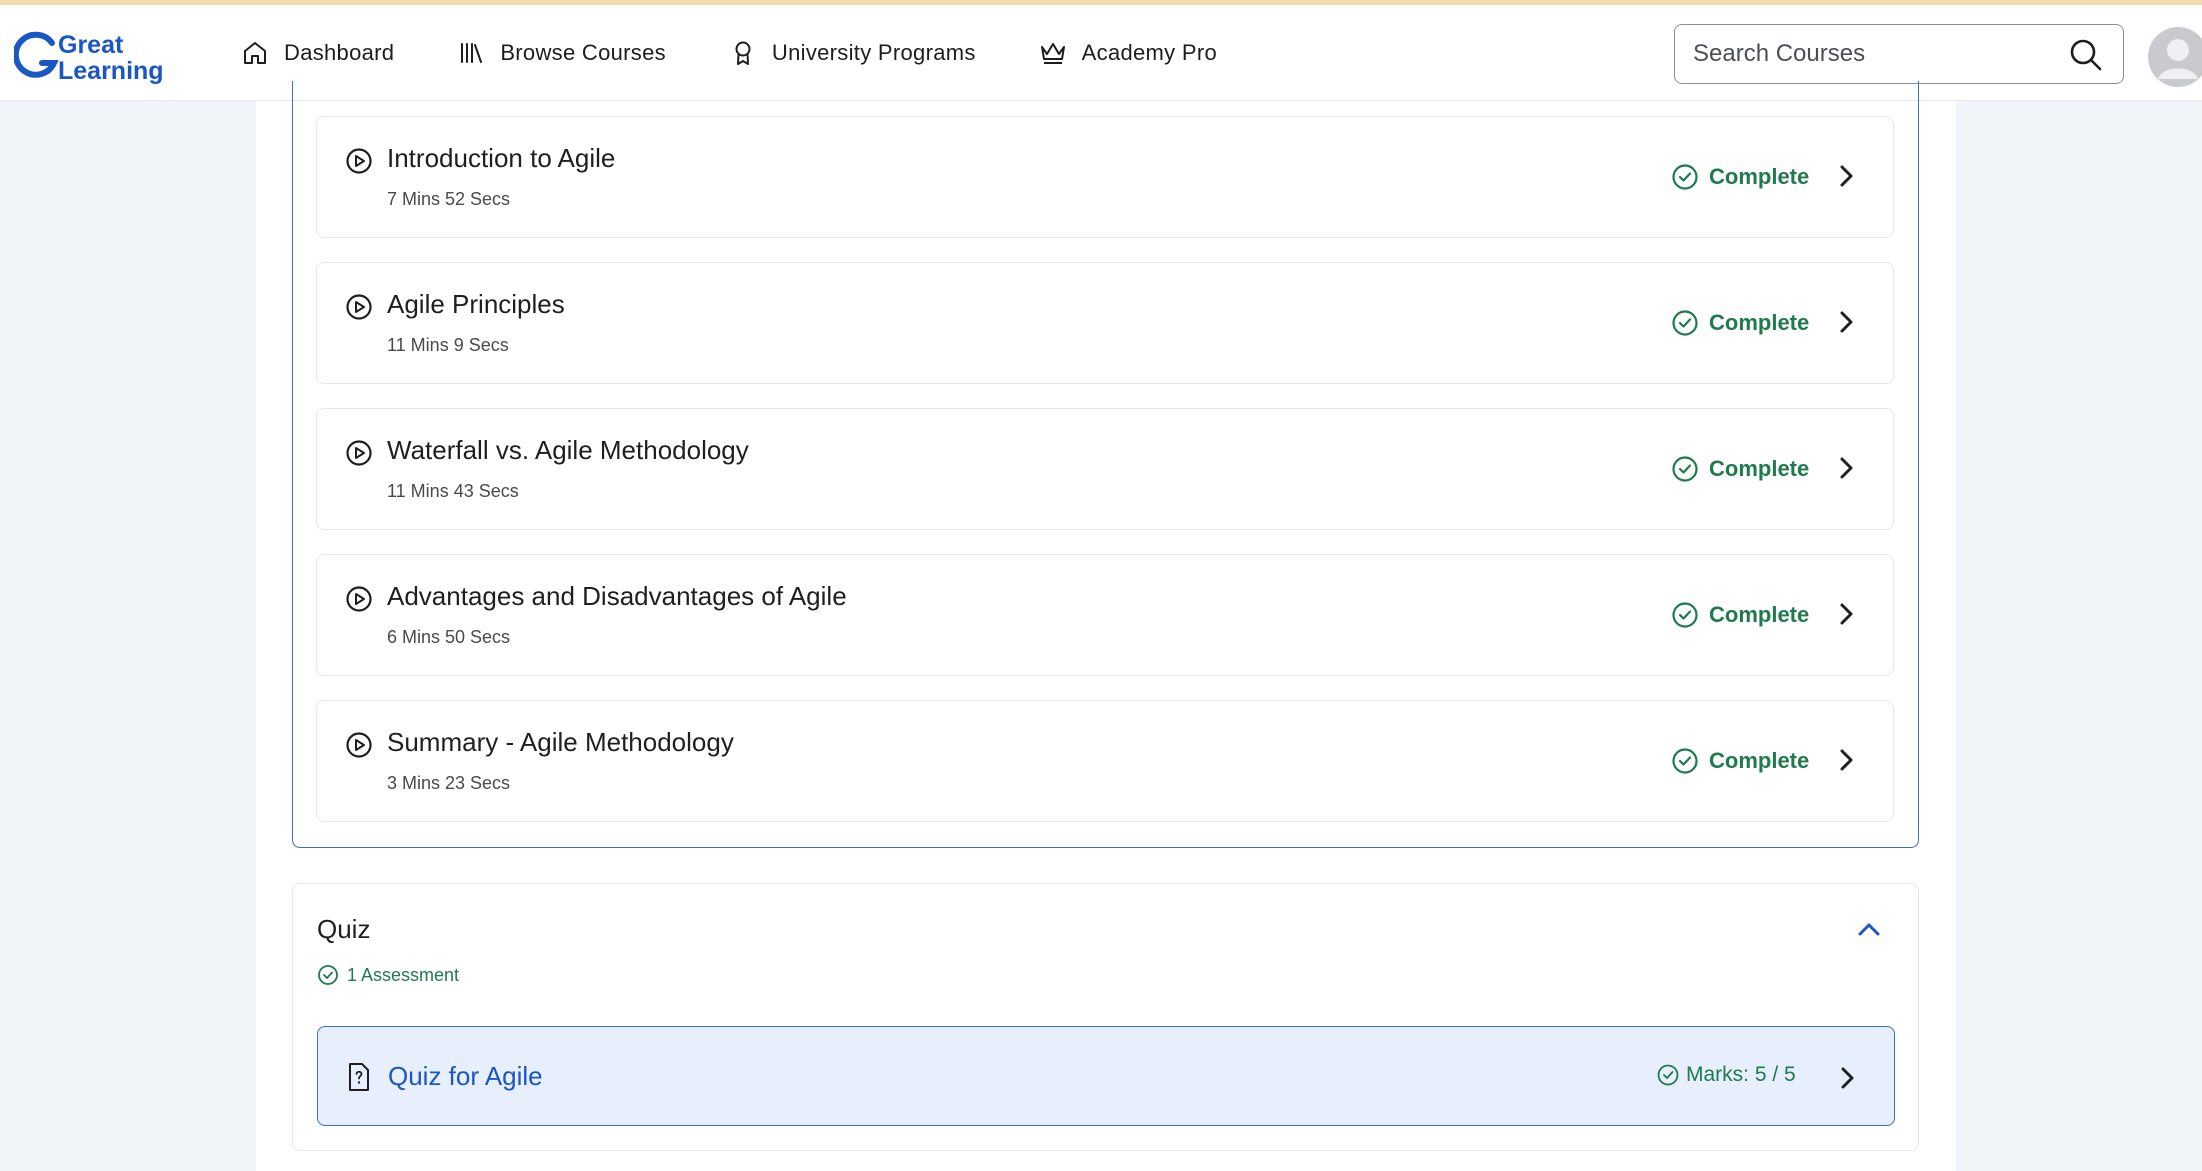  I want to click on search-icon, so click(2086, 55).